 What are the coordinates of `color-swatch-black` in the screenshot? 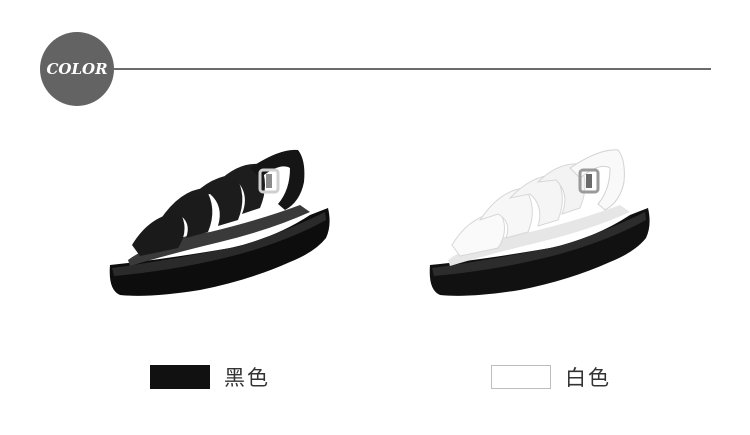 It's located at (180, 377).